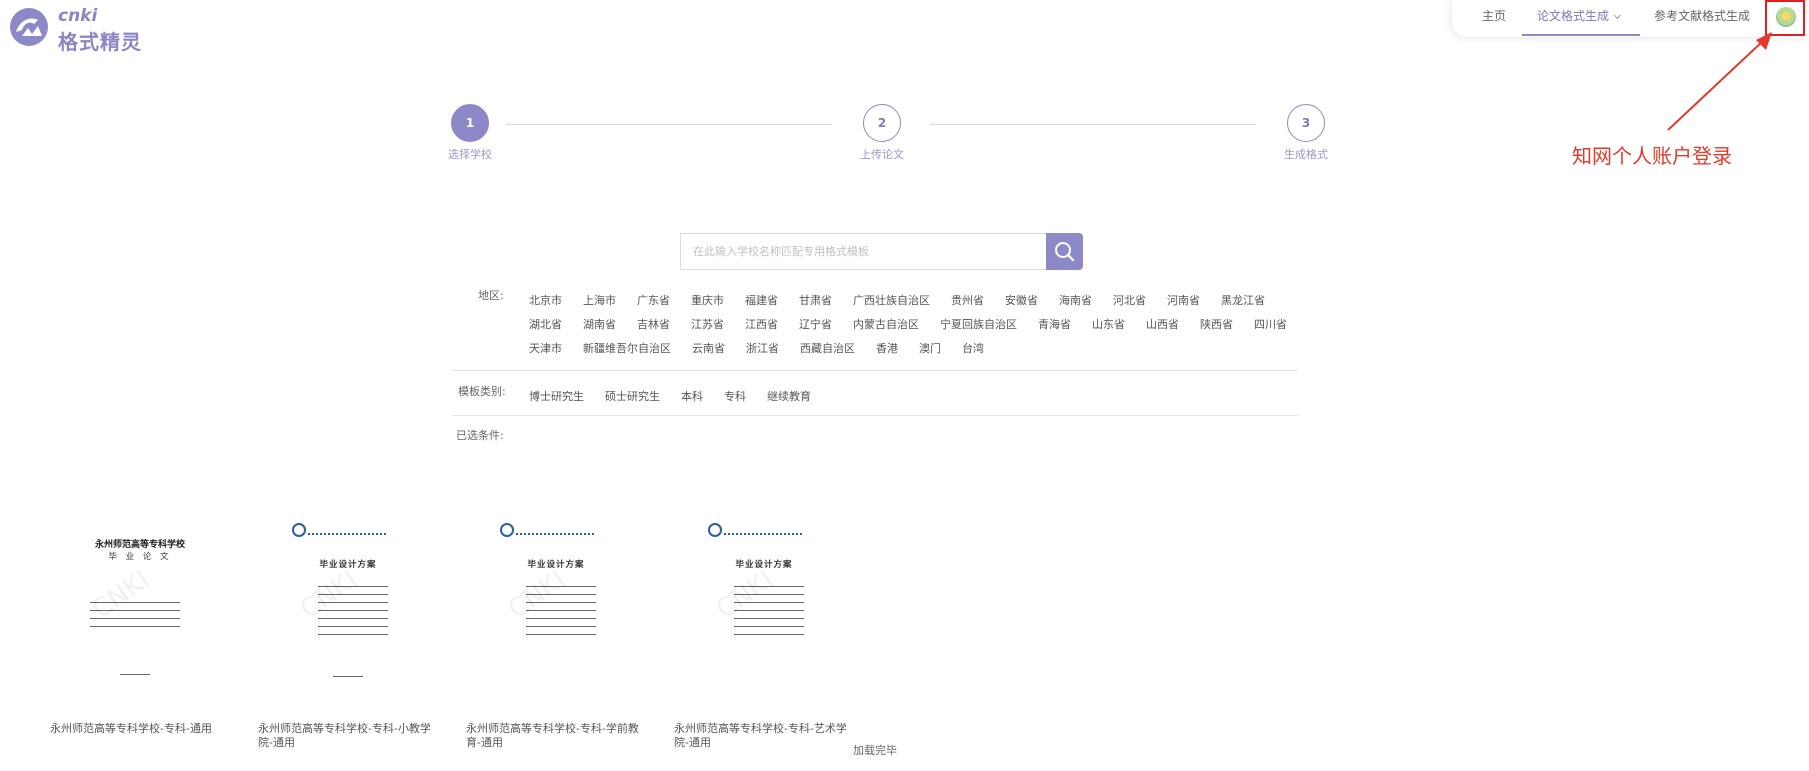 Image resolution: width=1809 pixels, height=771 pixels. Describe the element at coordinates (1216, 325) in the screenshot. I see `region-option: 陕西省` at that location.